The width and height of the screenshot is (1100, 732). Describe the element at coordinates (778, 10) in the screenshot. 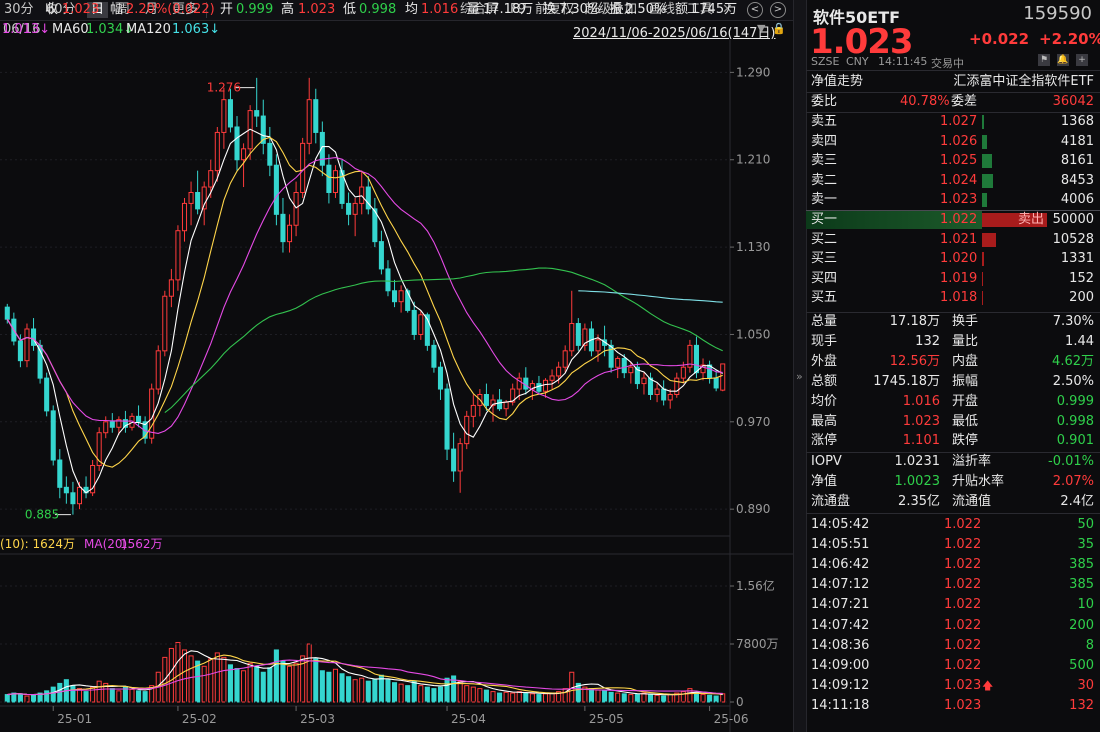

I see `next-icon: >` at that location.